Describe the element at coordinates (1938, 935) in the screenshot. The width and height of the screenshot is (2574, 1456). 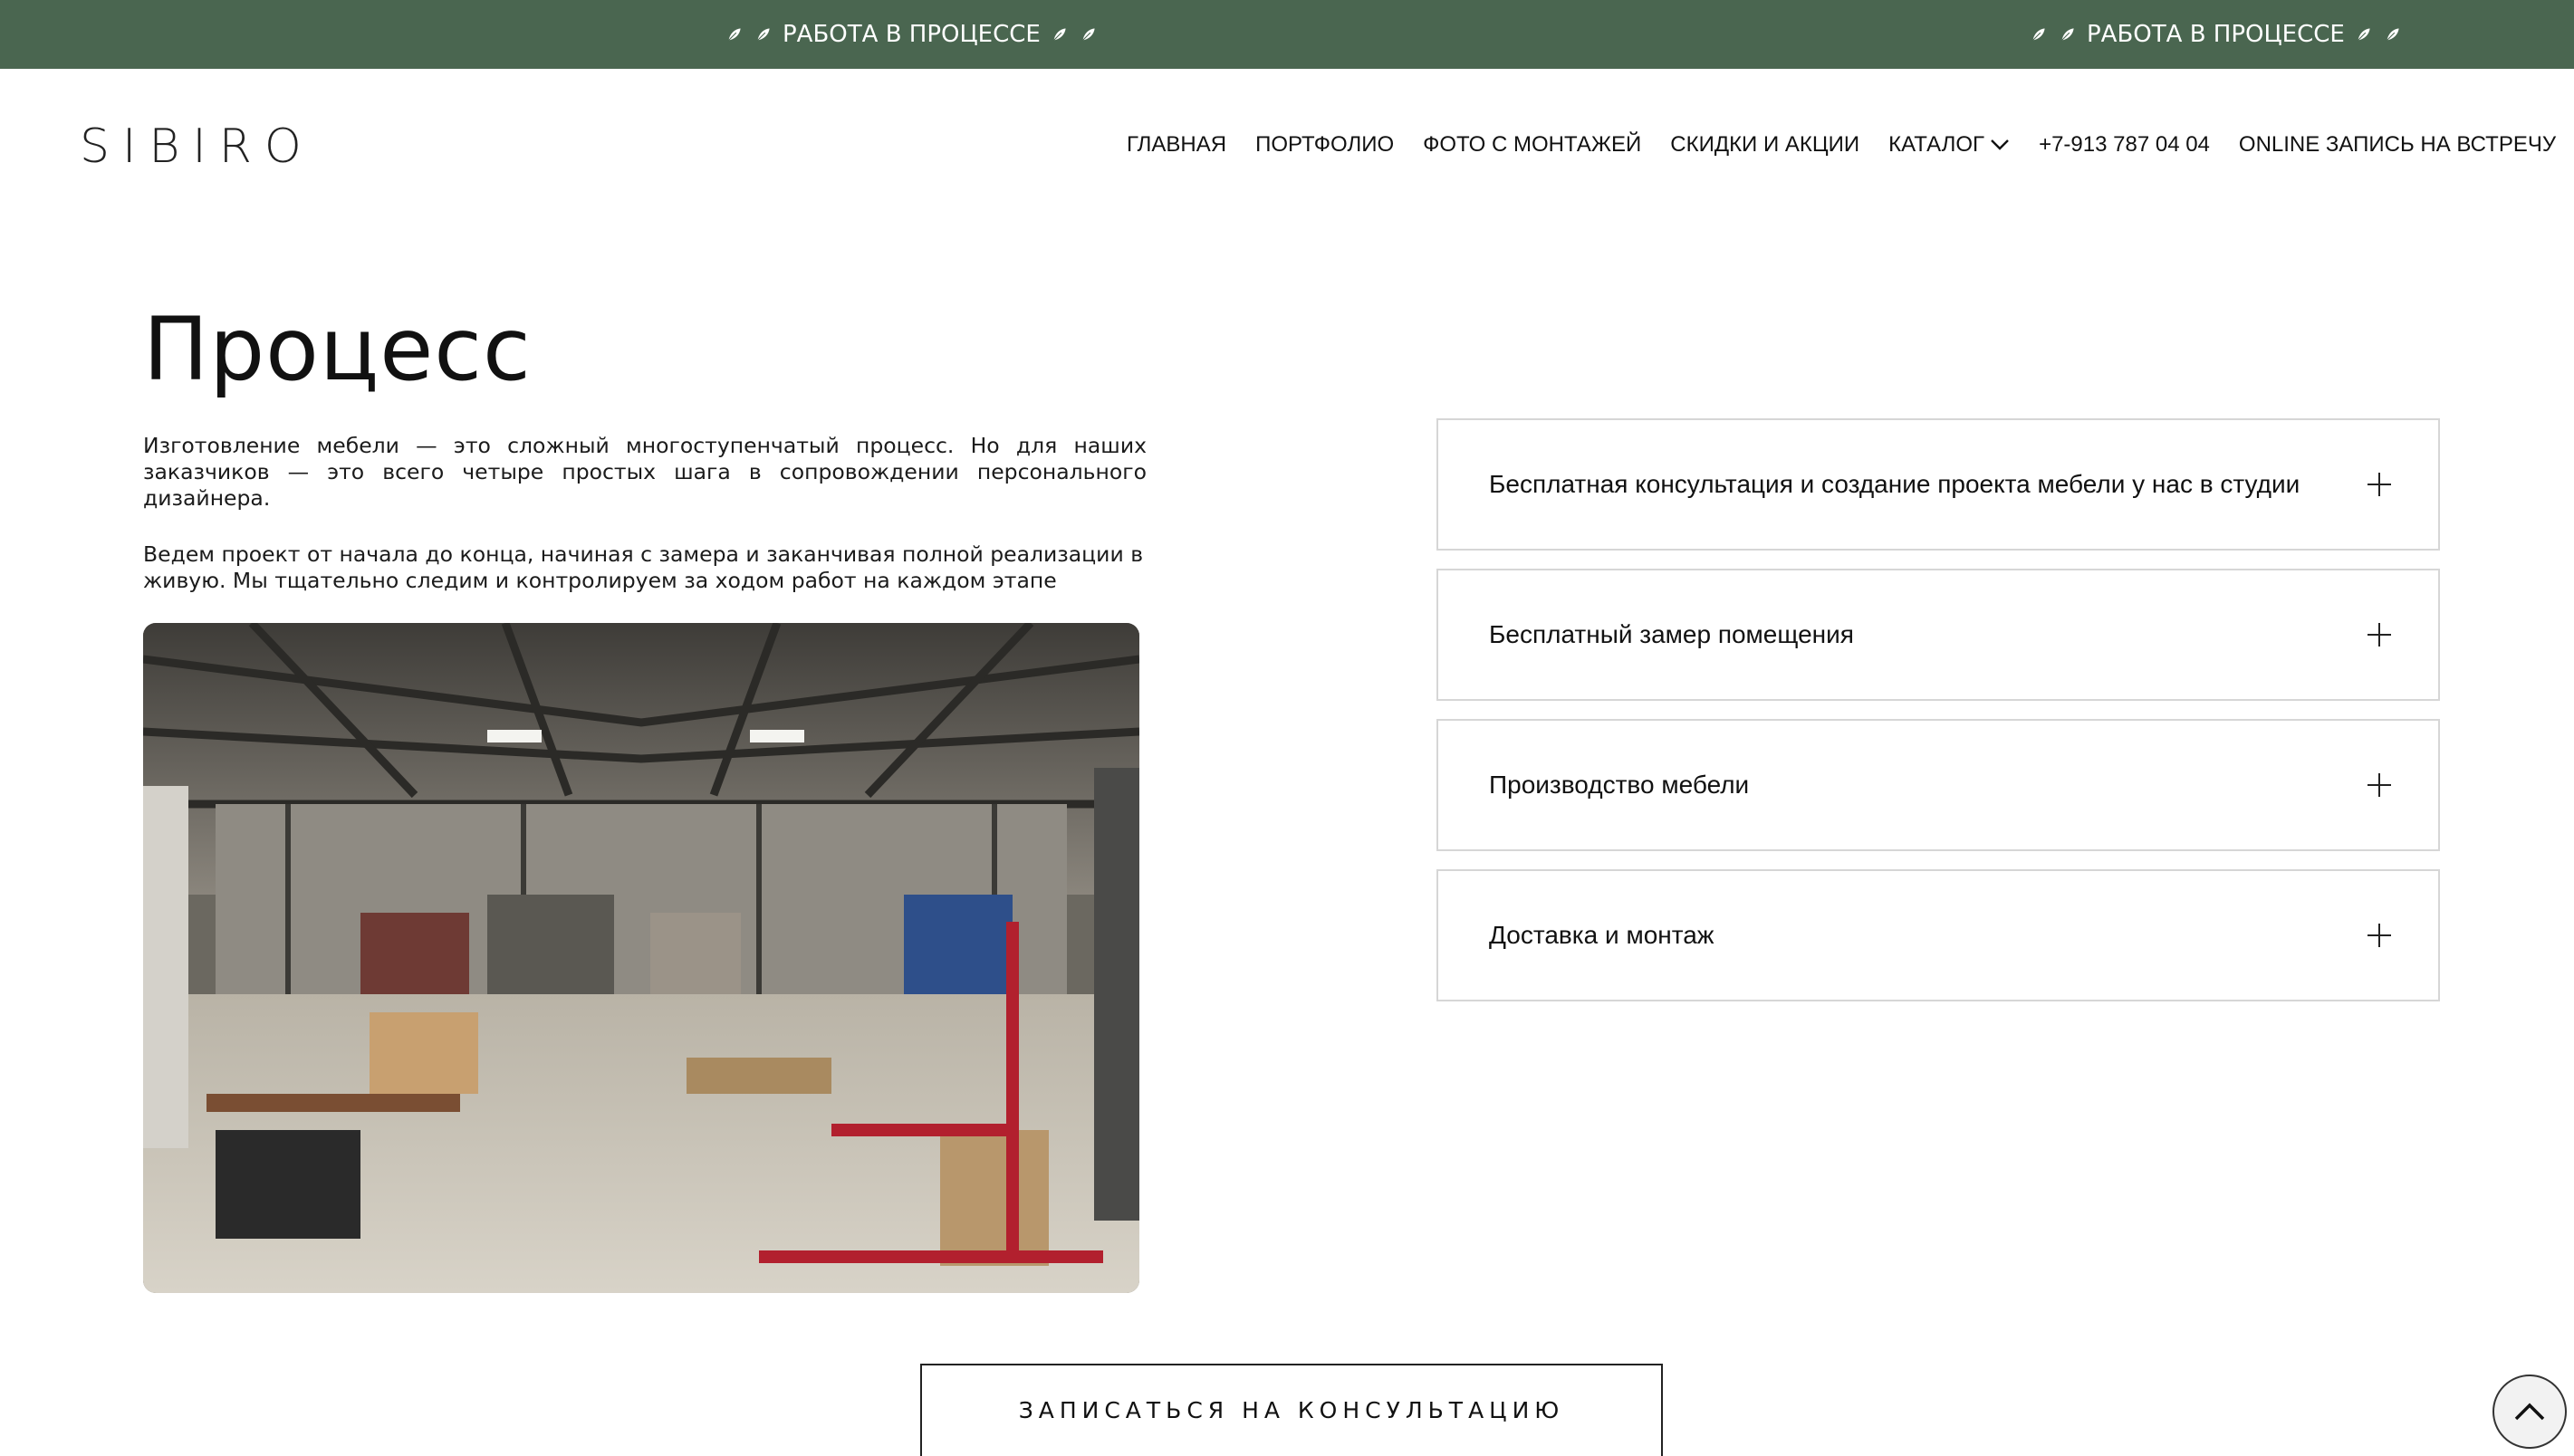
I see `accordion-item-delivery: Доставка и монтаж` at that location.